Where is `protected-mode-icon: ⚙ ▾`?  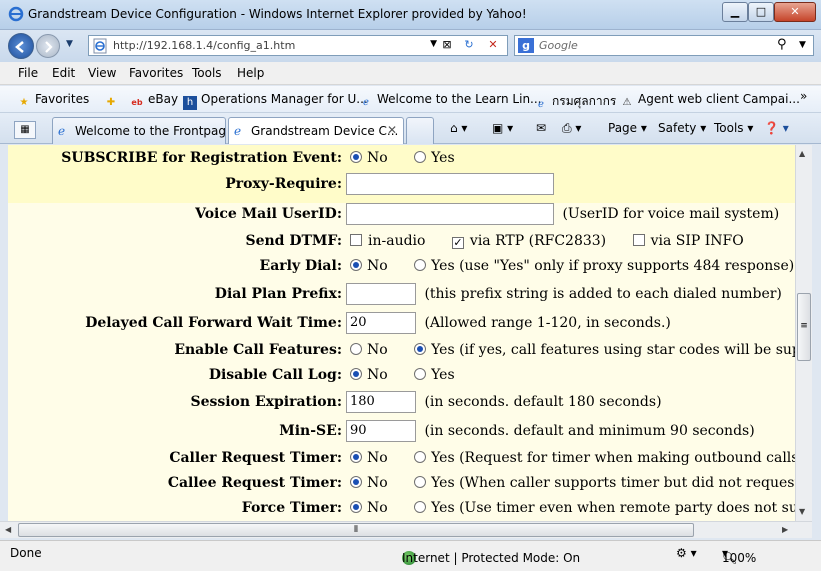 protected-mode-icon: ⚙ ▾ is located at coordinates (686, 553).